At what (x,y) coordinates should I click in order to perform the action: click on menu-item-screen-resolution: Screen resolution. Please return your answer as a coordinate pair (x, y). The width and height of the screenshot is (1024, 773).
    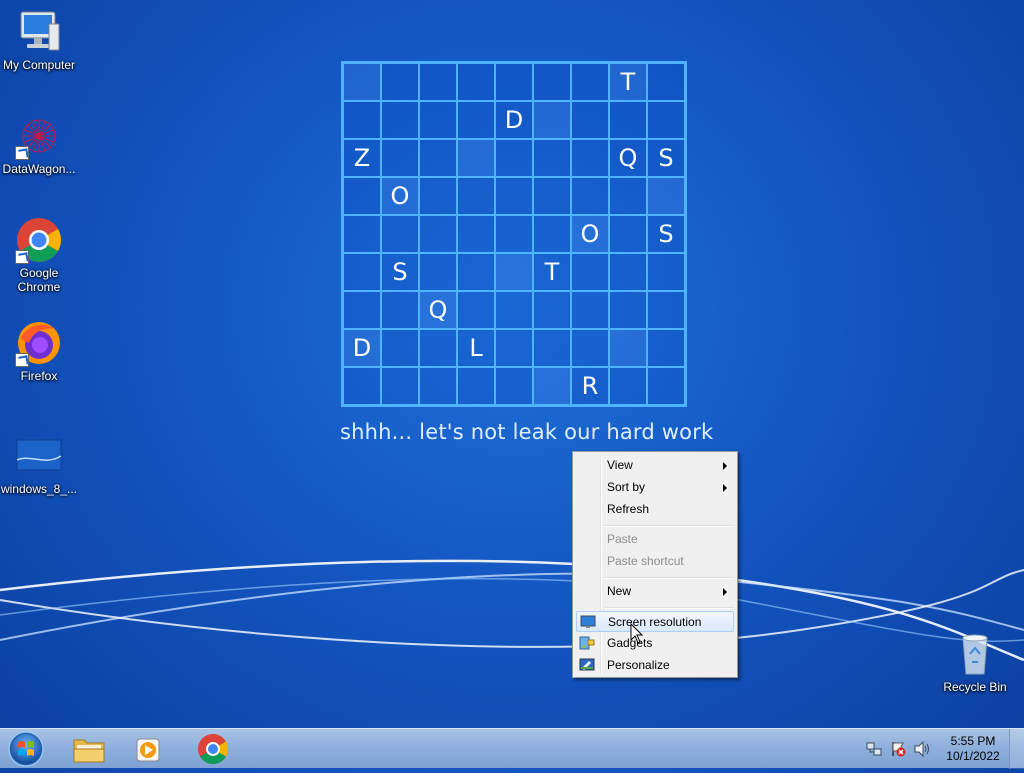
    Looking at the image, I should click on (655, 621).